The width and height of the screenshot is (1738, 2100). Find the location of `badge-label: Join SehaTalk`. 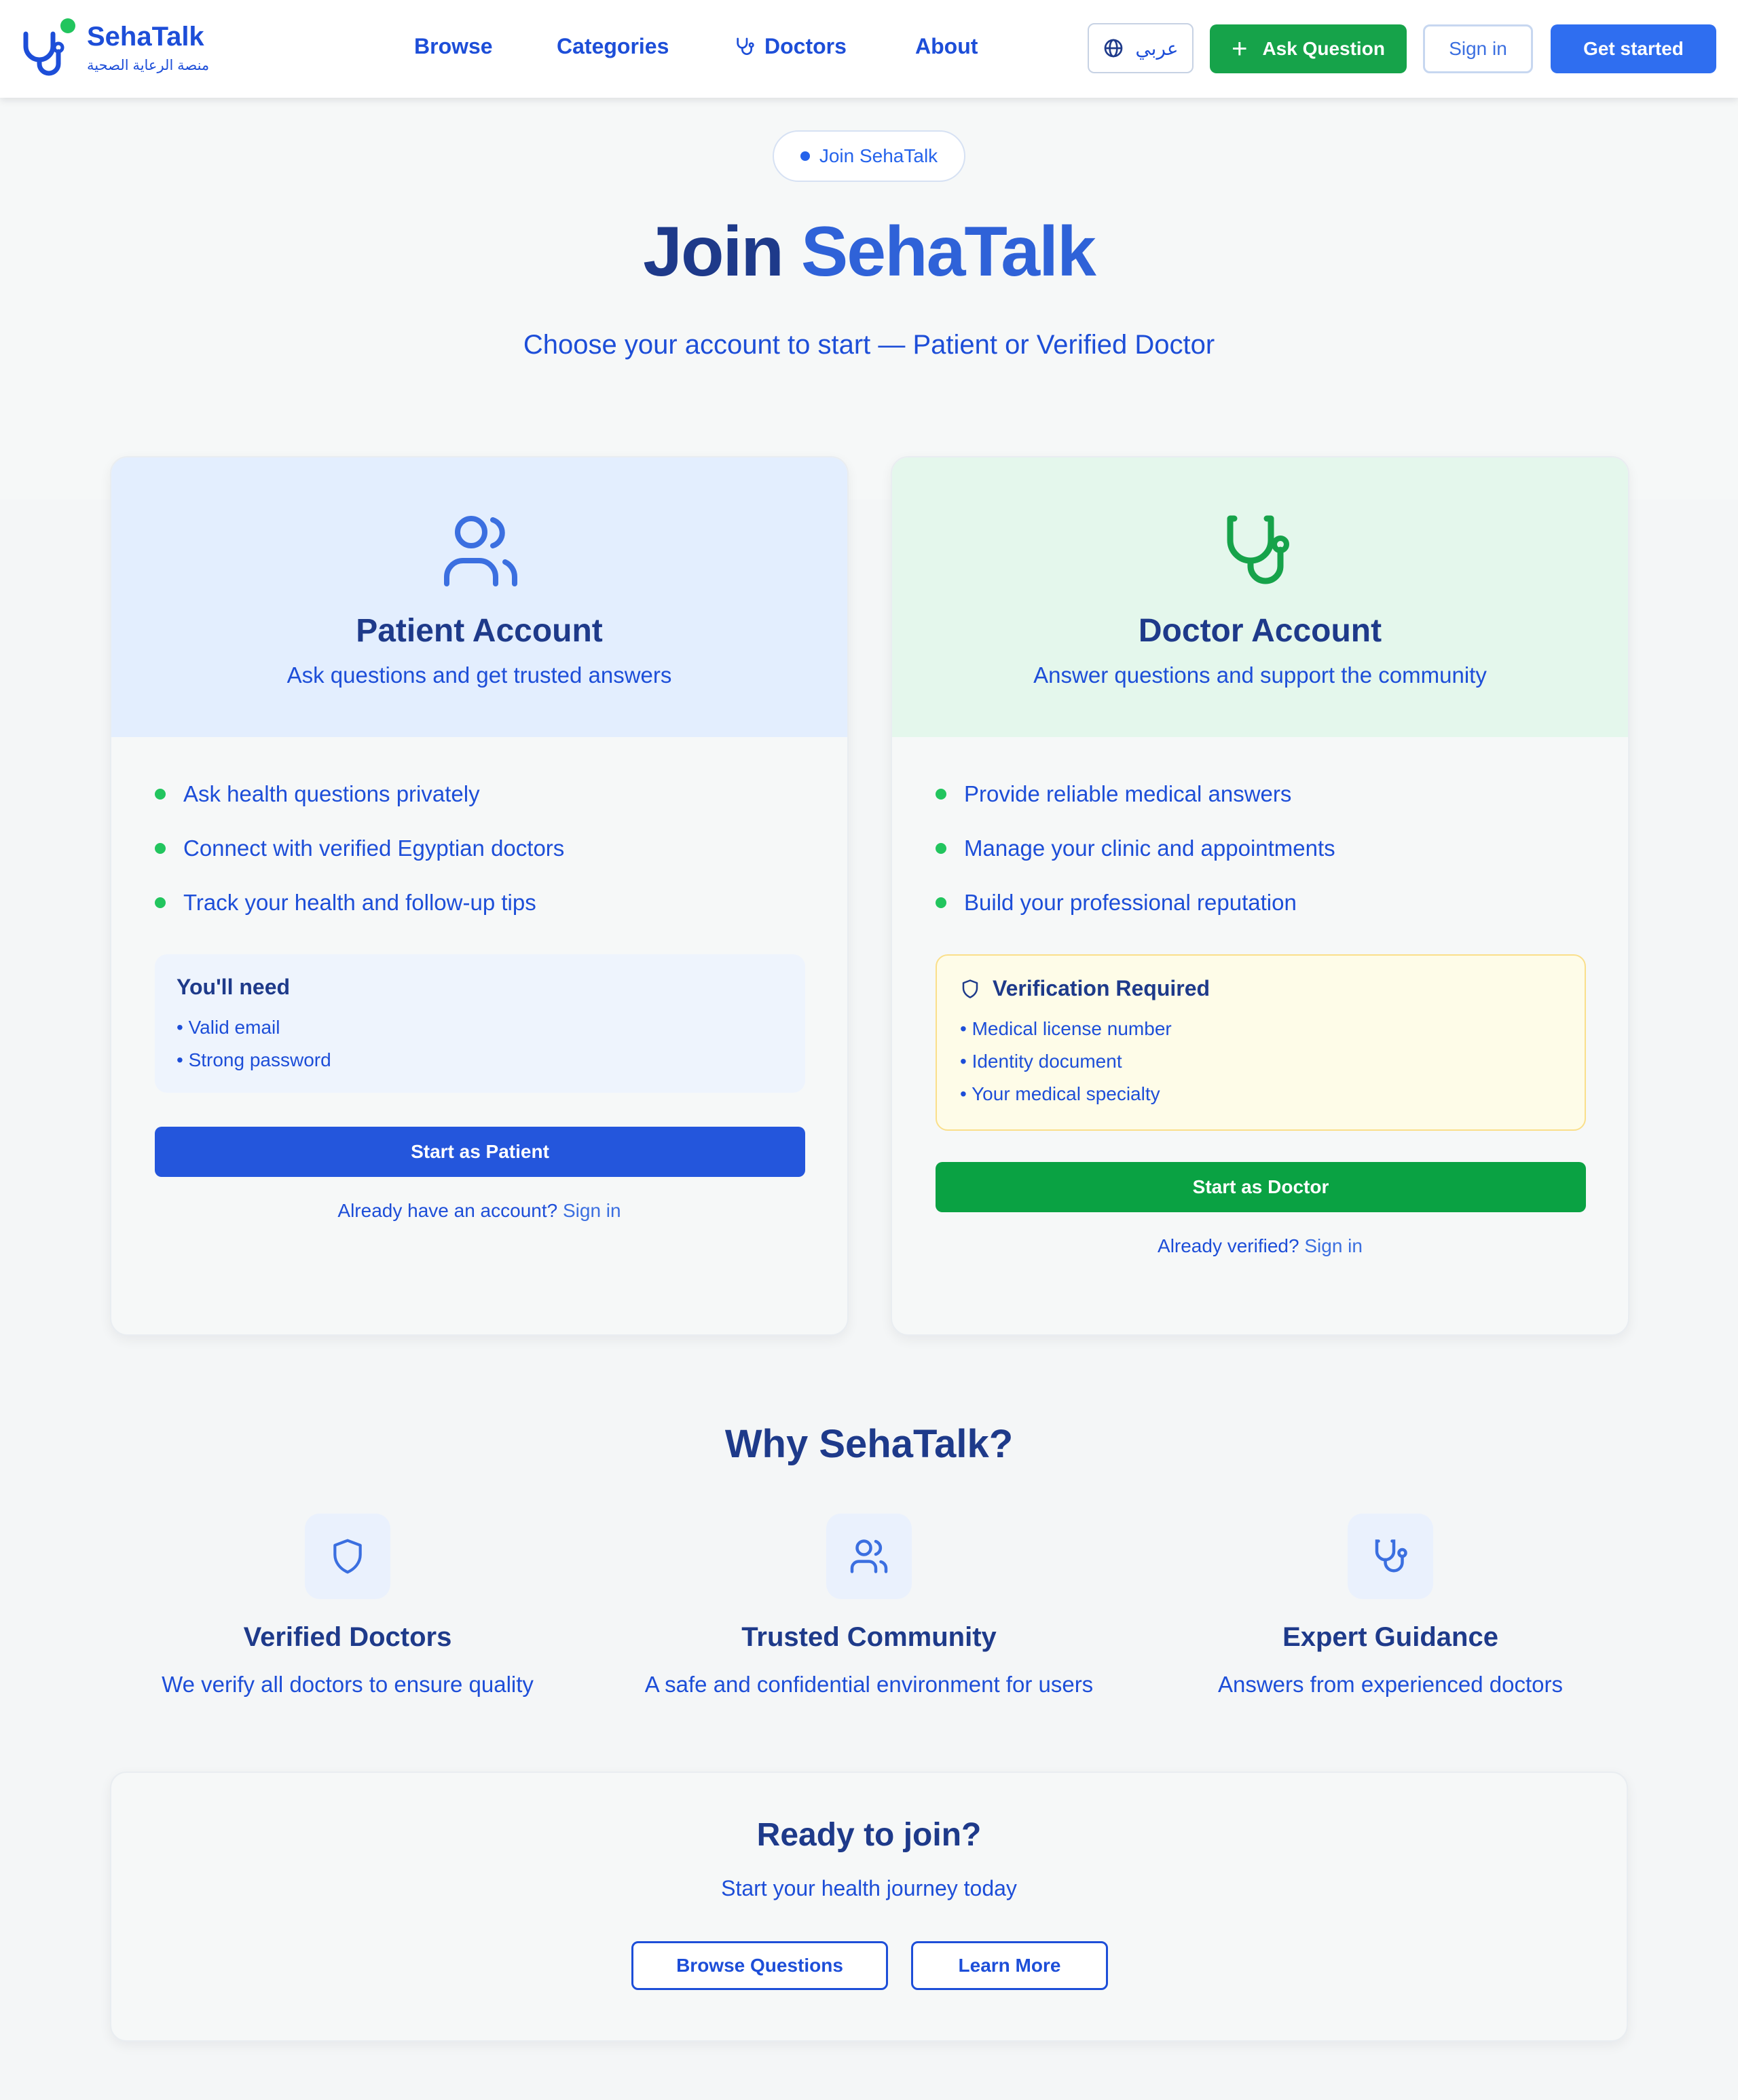

badge-label: Join SehaTalk is located at coordinates (878, 156).